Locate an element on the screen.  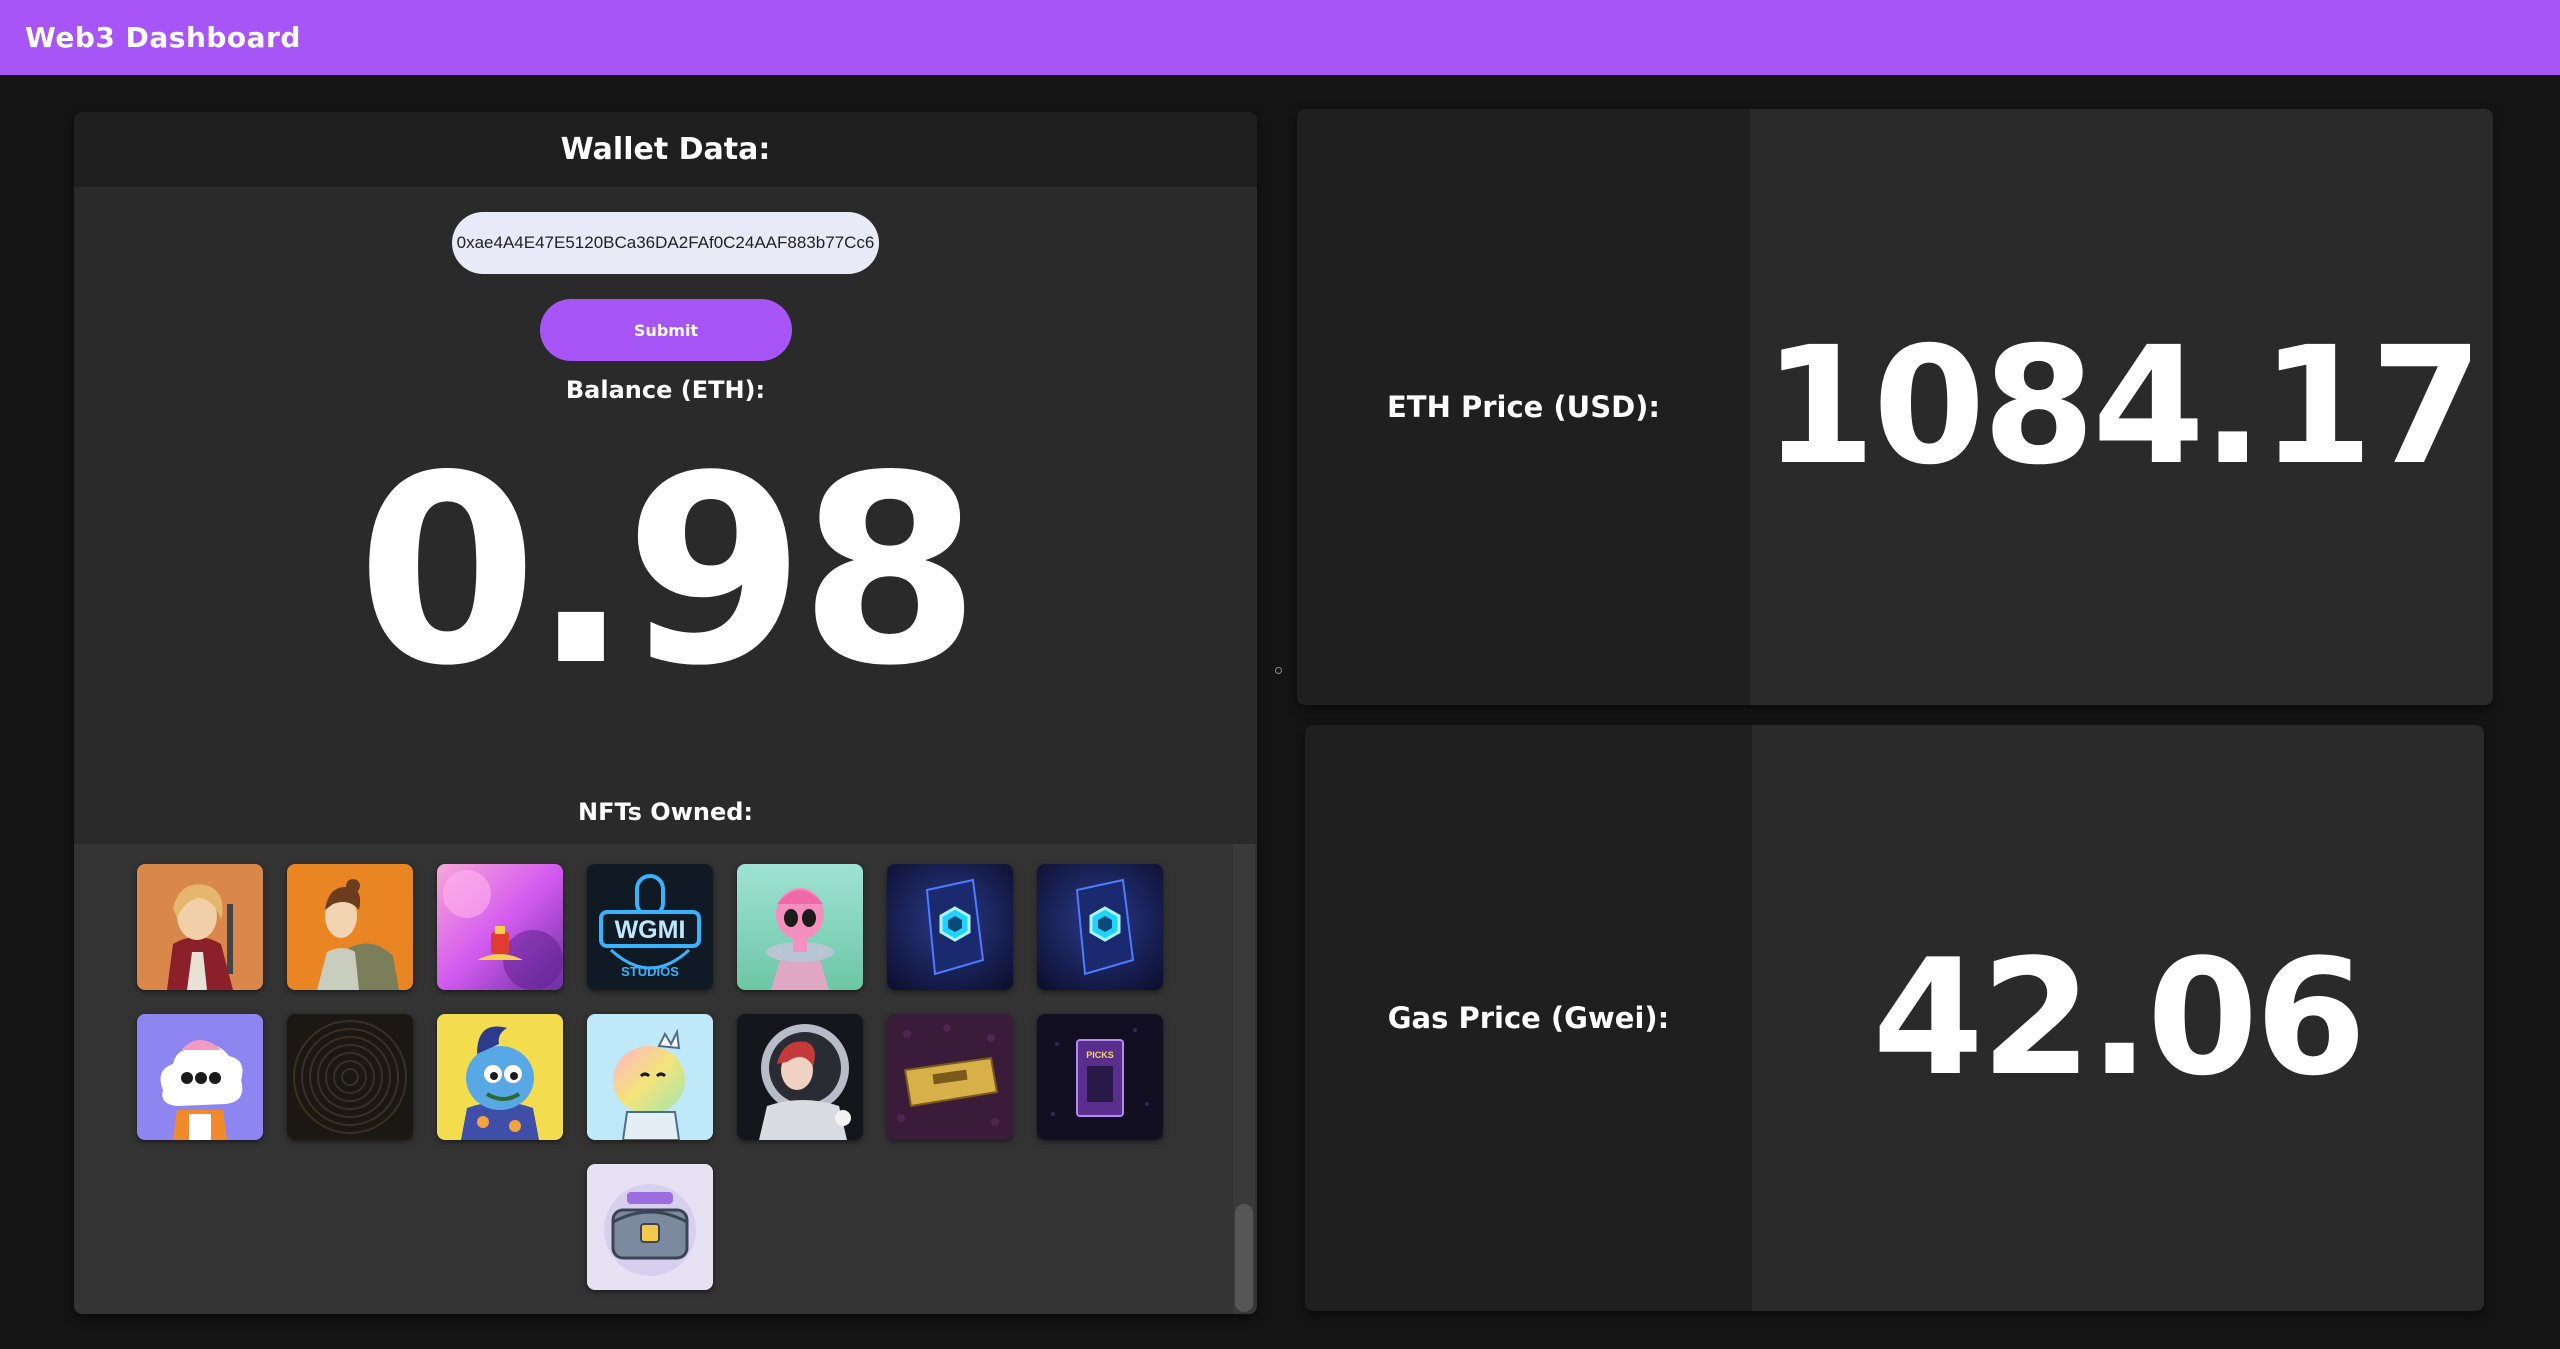
nft-blue-monster is located at coordinates (500, 1077).